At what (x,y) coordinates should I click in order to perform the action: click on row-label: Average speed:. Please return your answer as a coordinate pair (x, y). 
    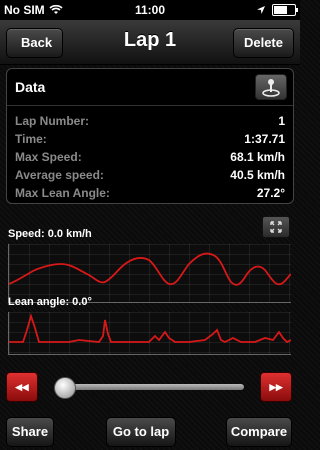
    Looking at the image, I should click on (59, 175).